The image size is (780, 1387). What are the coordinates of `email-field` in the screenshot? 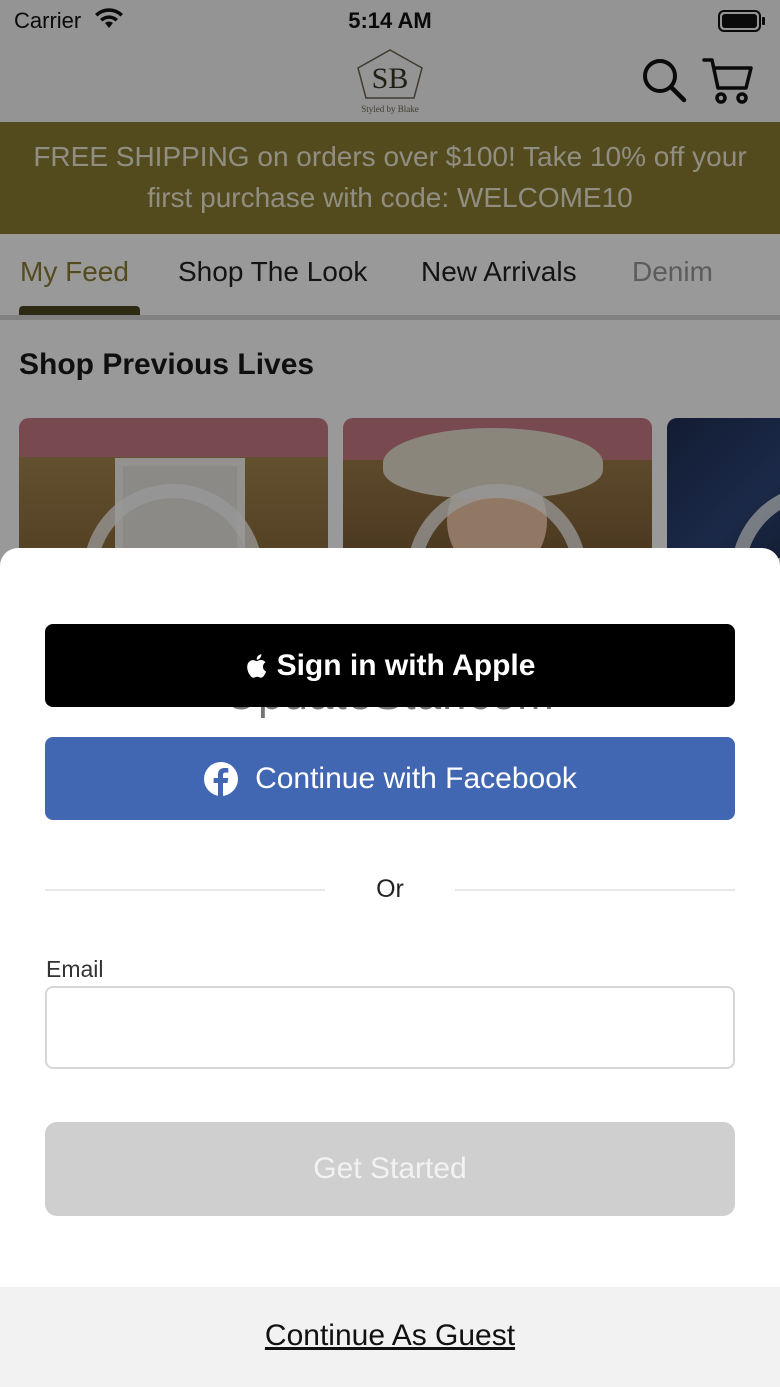 It's located at (390, 1027).